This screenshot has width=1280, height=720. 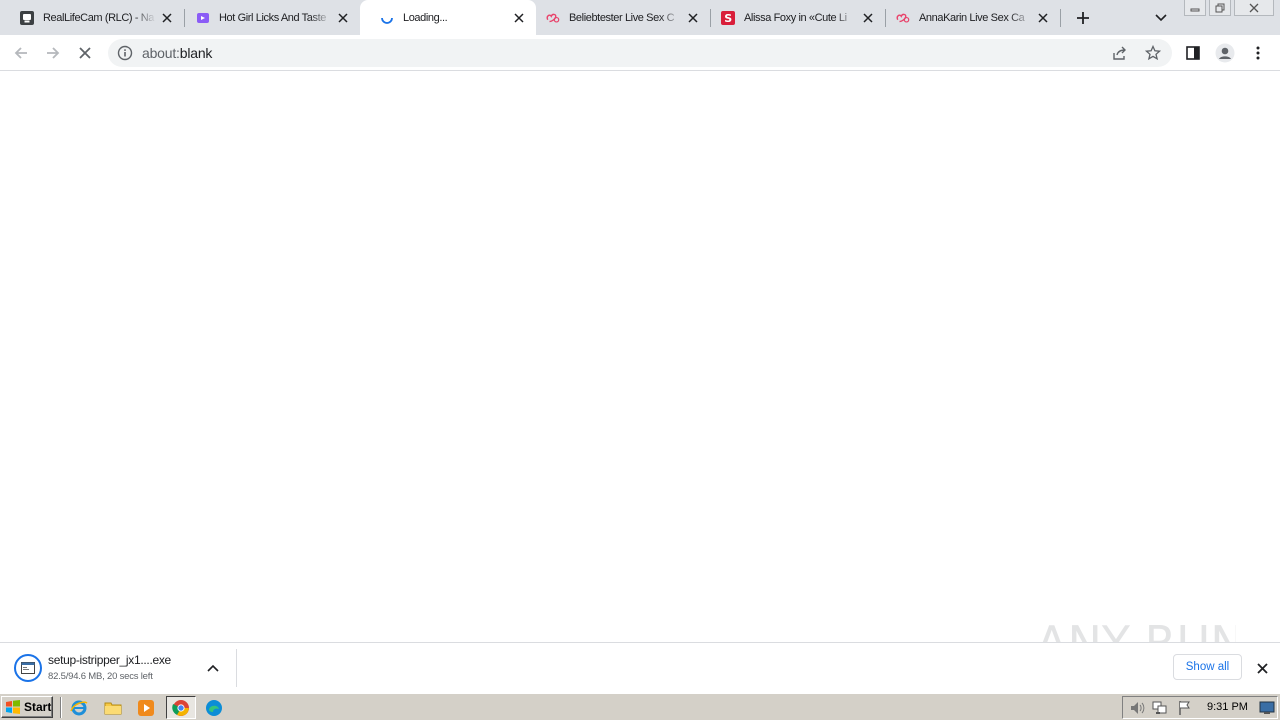 I want to click on tab-alissa-foxy: S Alissa Foxy in «Cute Li, so click(x=793, y=17).